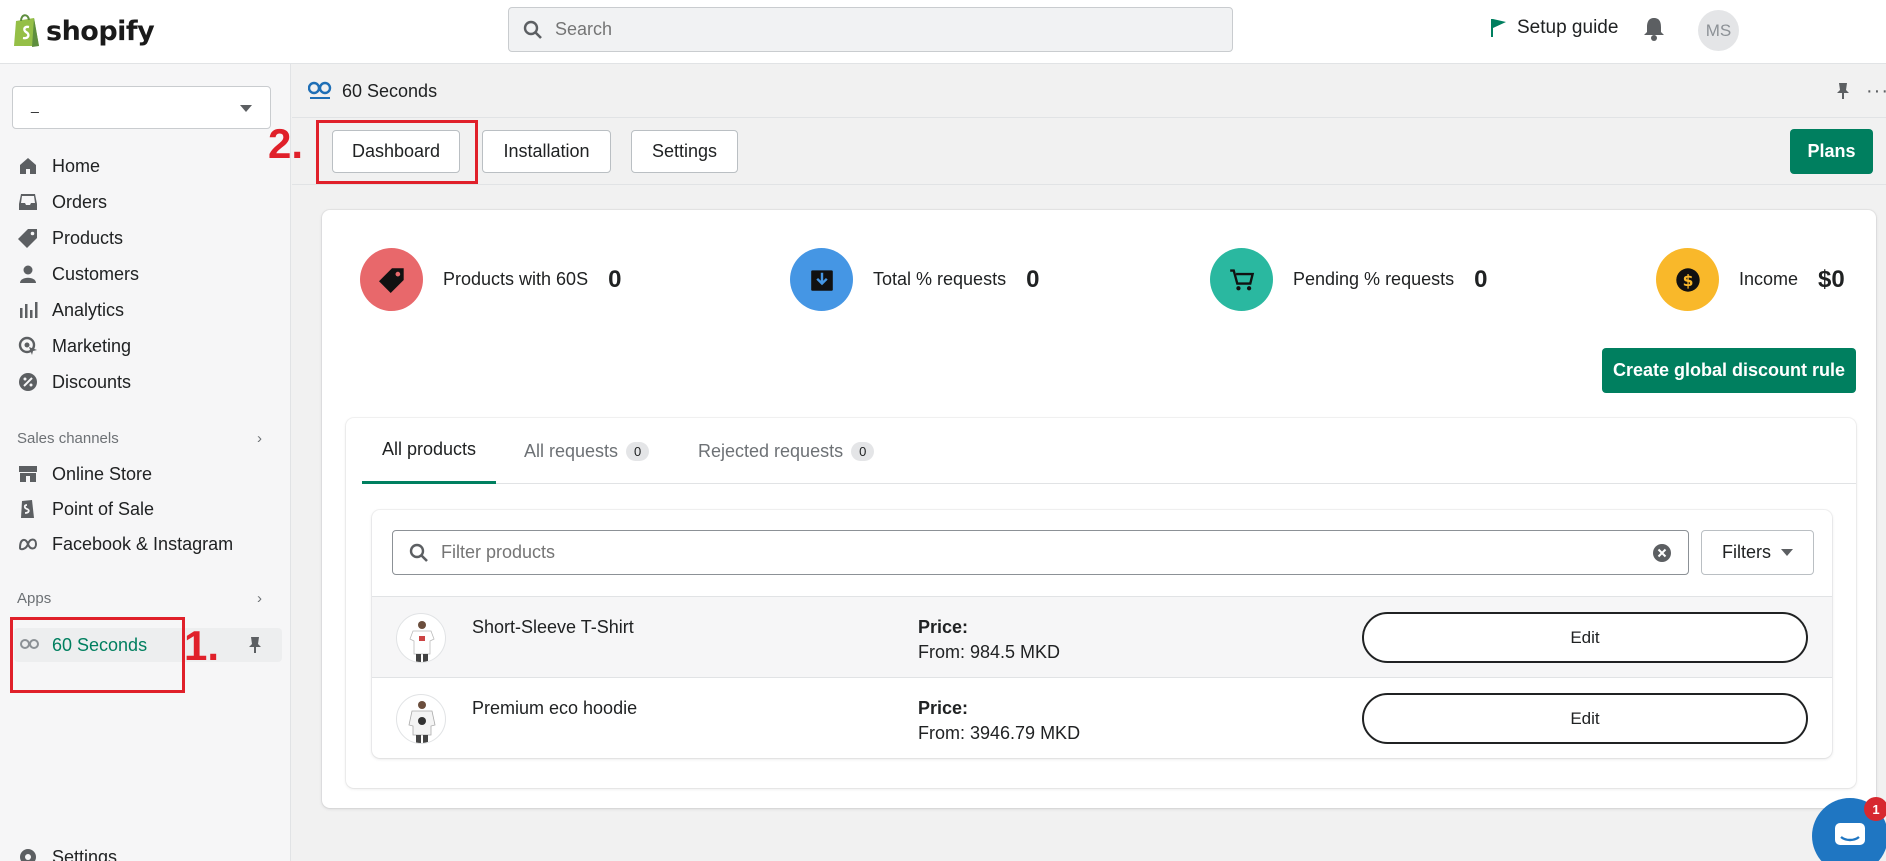 Image resolution: width=1886 pixels, height=861 pixels. Describe the element at coordinates (68, 438) in the screenshot. I see `sales-channels-label: Sales channels` at that location.